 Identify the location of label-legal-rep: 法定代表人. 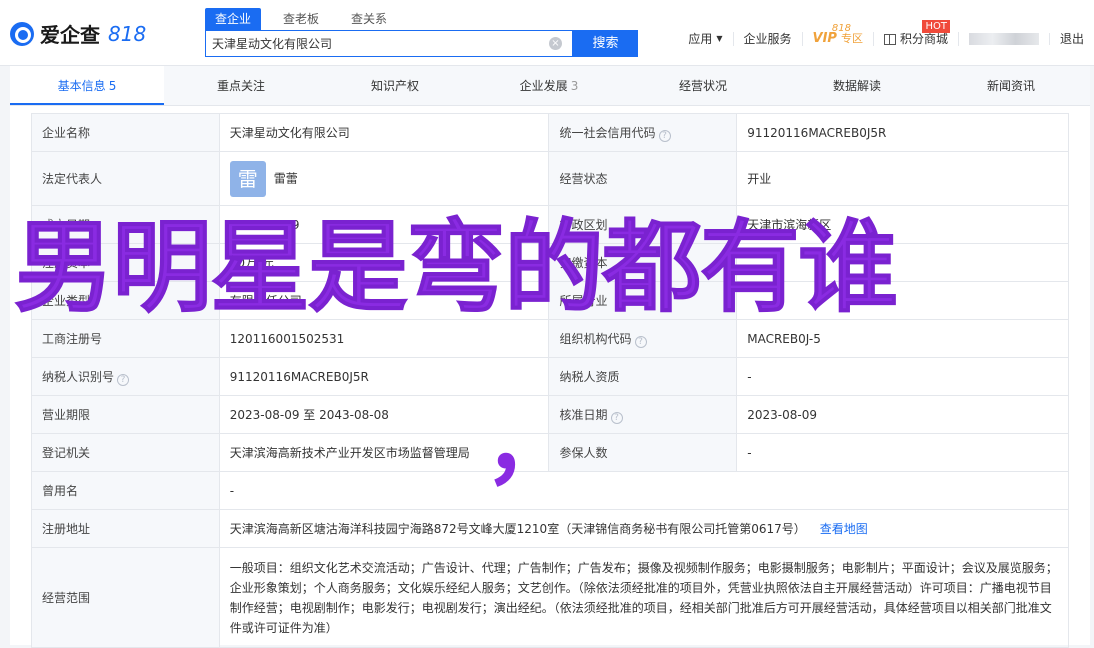
(125, 178).